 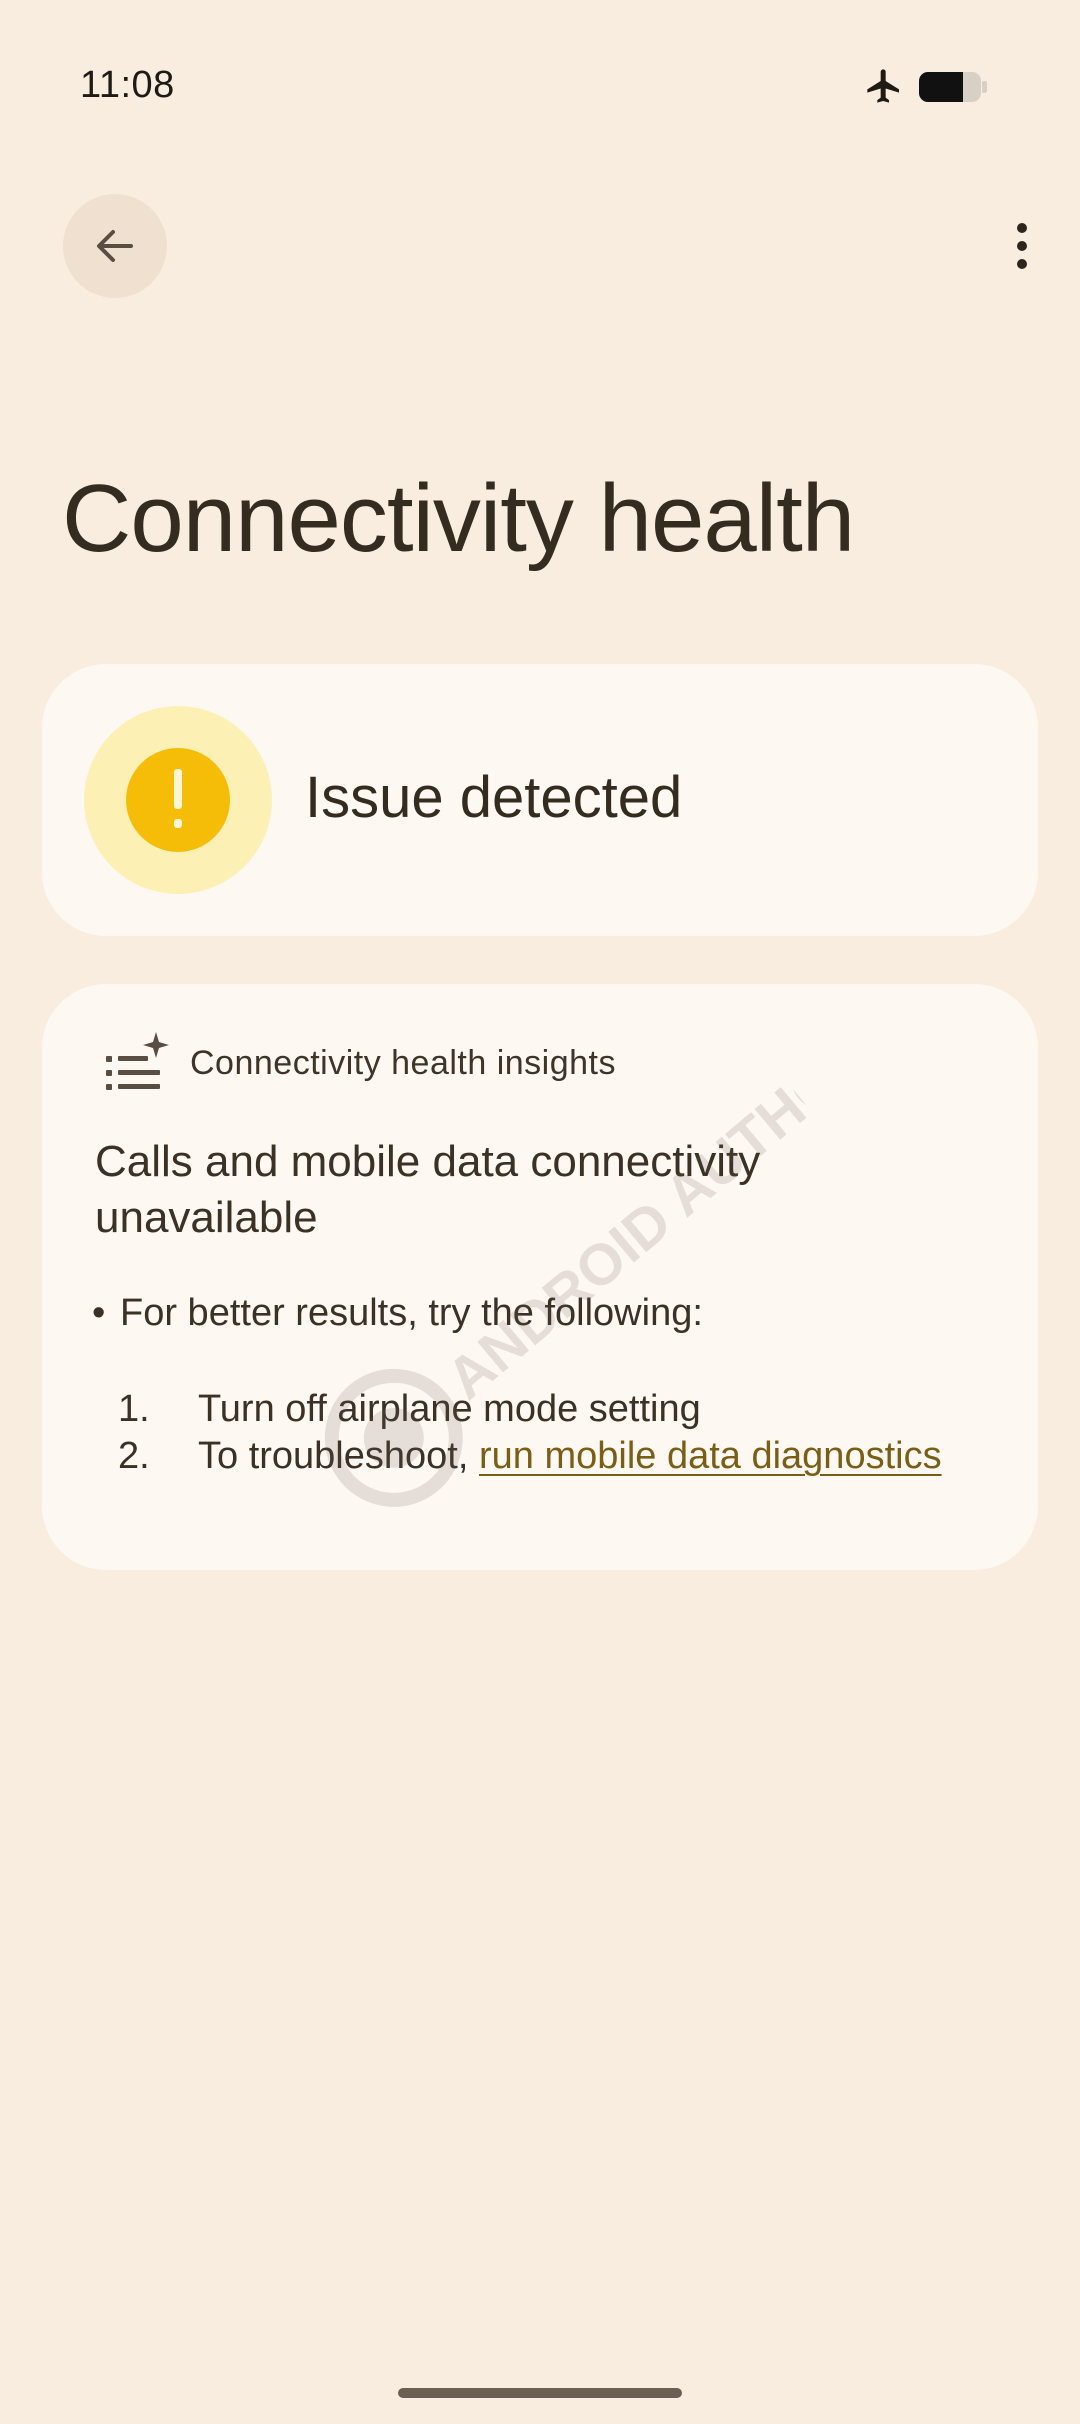 What do you see at coordinates (127, 85) in the screenshot?
I see `status-time: 11:08` at bounding box center [127, 85].